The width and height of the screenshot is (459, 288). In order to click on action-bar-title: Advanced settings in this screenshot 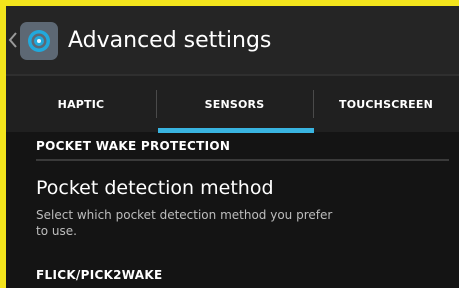, I will do `click(170, 40)`.